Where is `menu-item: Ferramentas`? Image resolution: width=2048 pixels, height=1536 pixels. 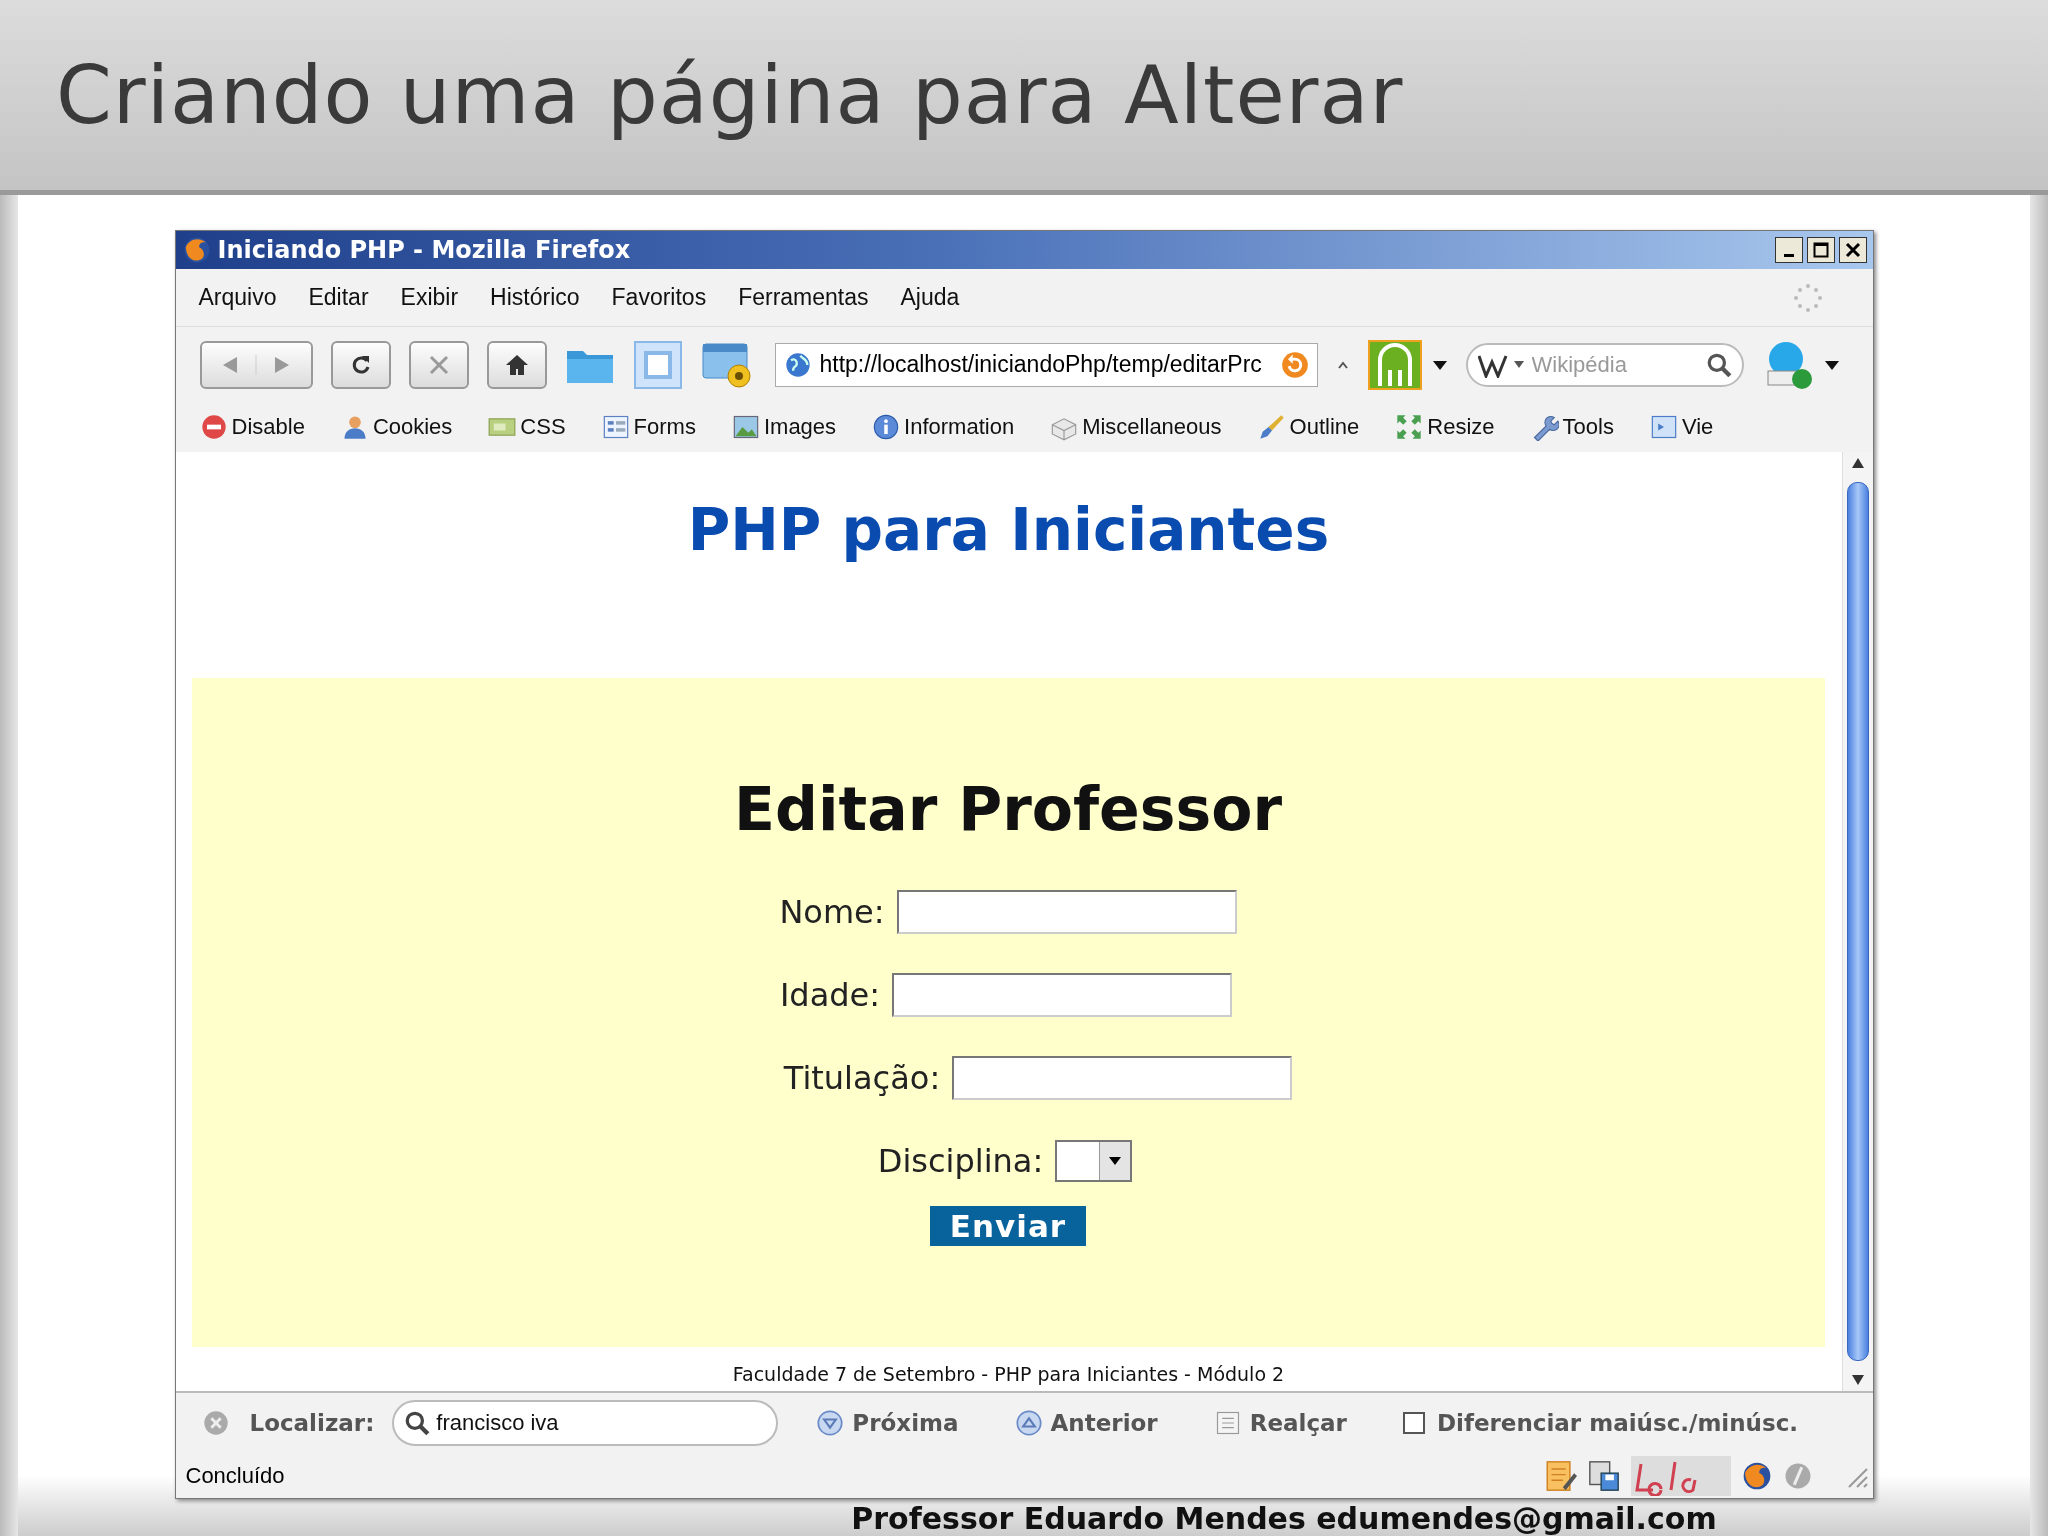
menu-item: Ferramentas is located at coordinates (803, 297).